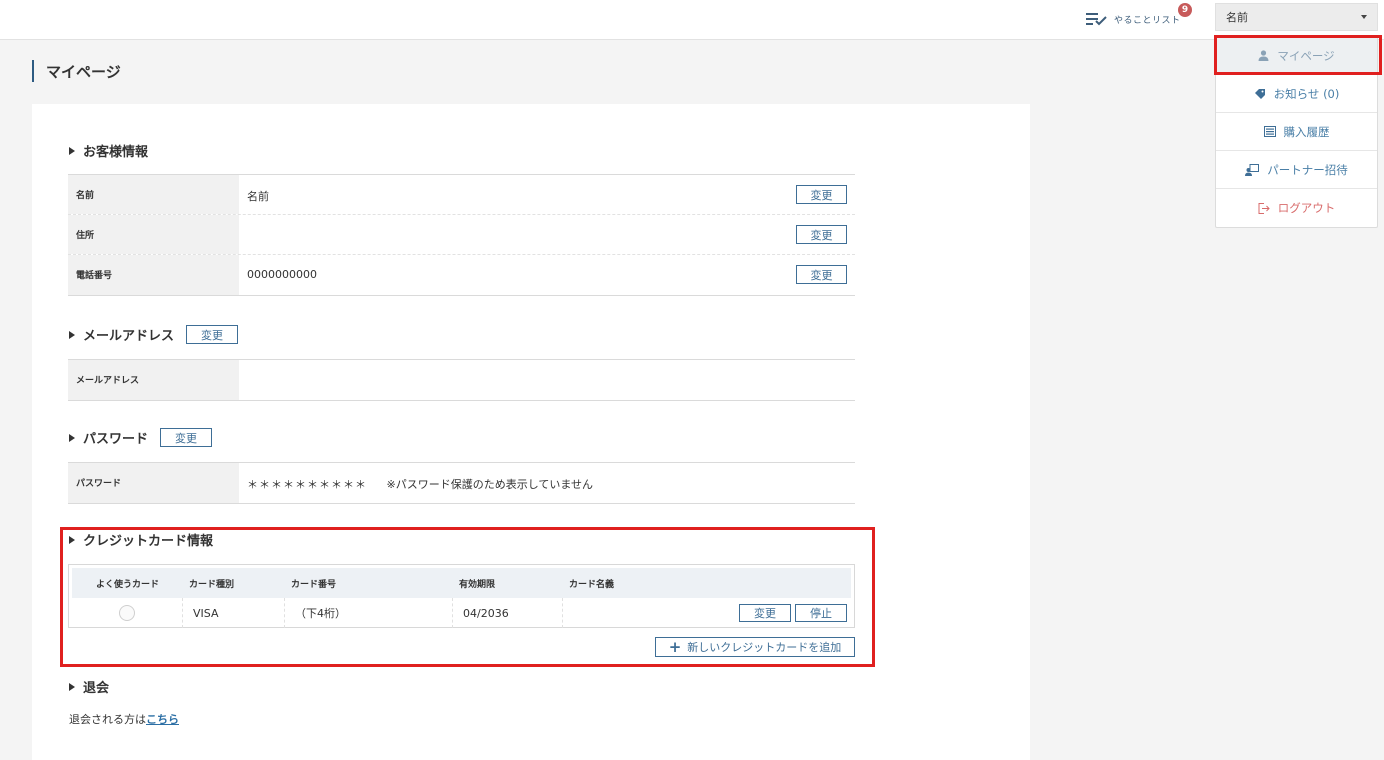 The height and width of the screenshot is (760, 1384). What do you see at coordinates (162, 719) in the screenshot?
I see `withdraw-link: こちら` at bounding box center [162, 719].